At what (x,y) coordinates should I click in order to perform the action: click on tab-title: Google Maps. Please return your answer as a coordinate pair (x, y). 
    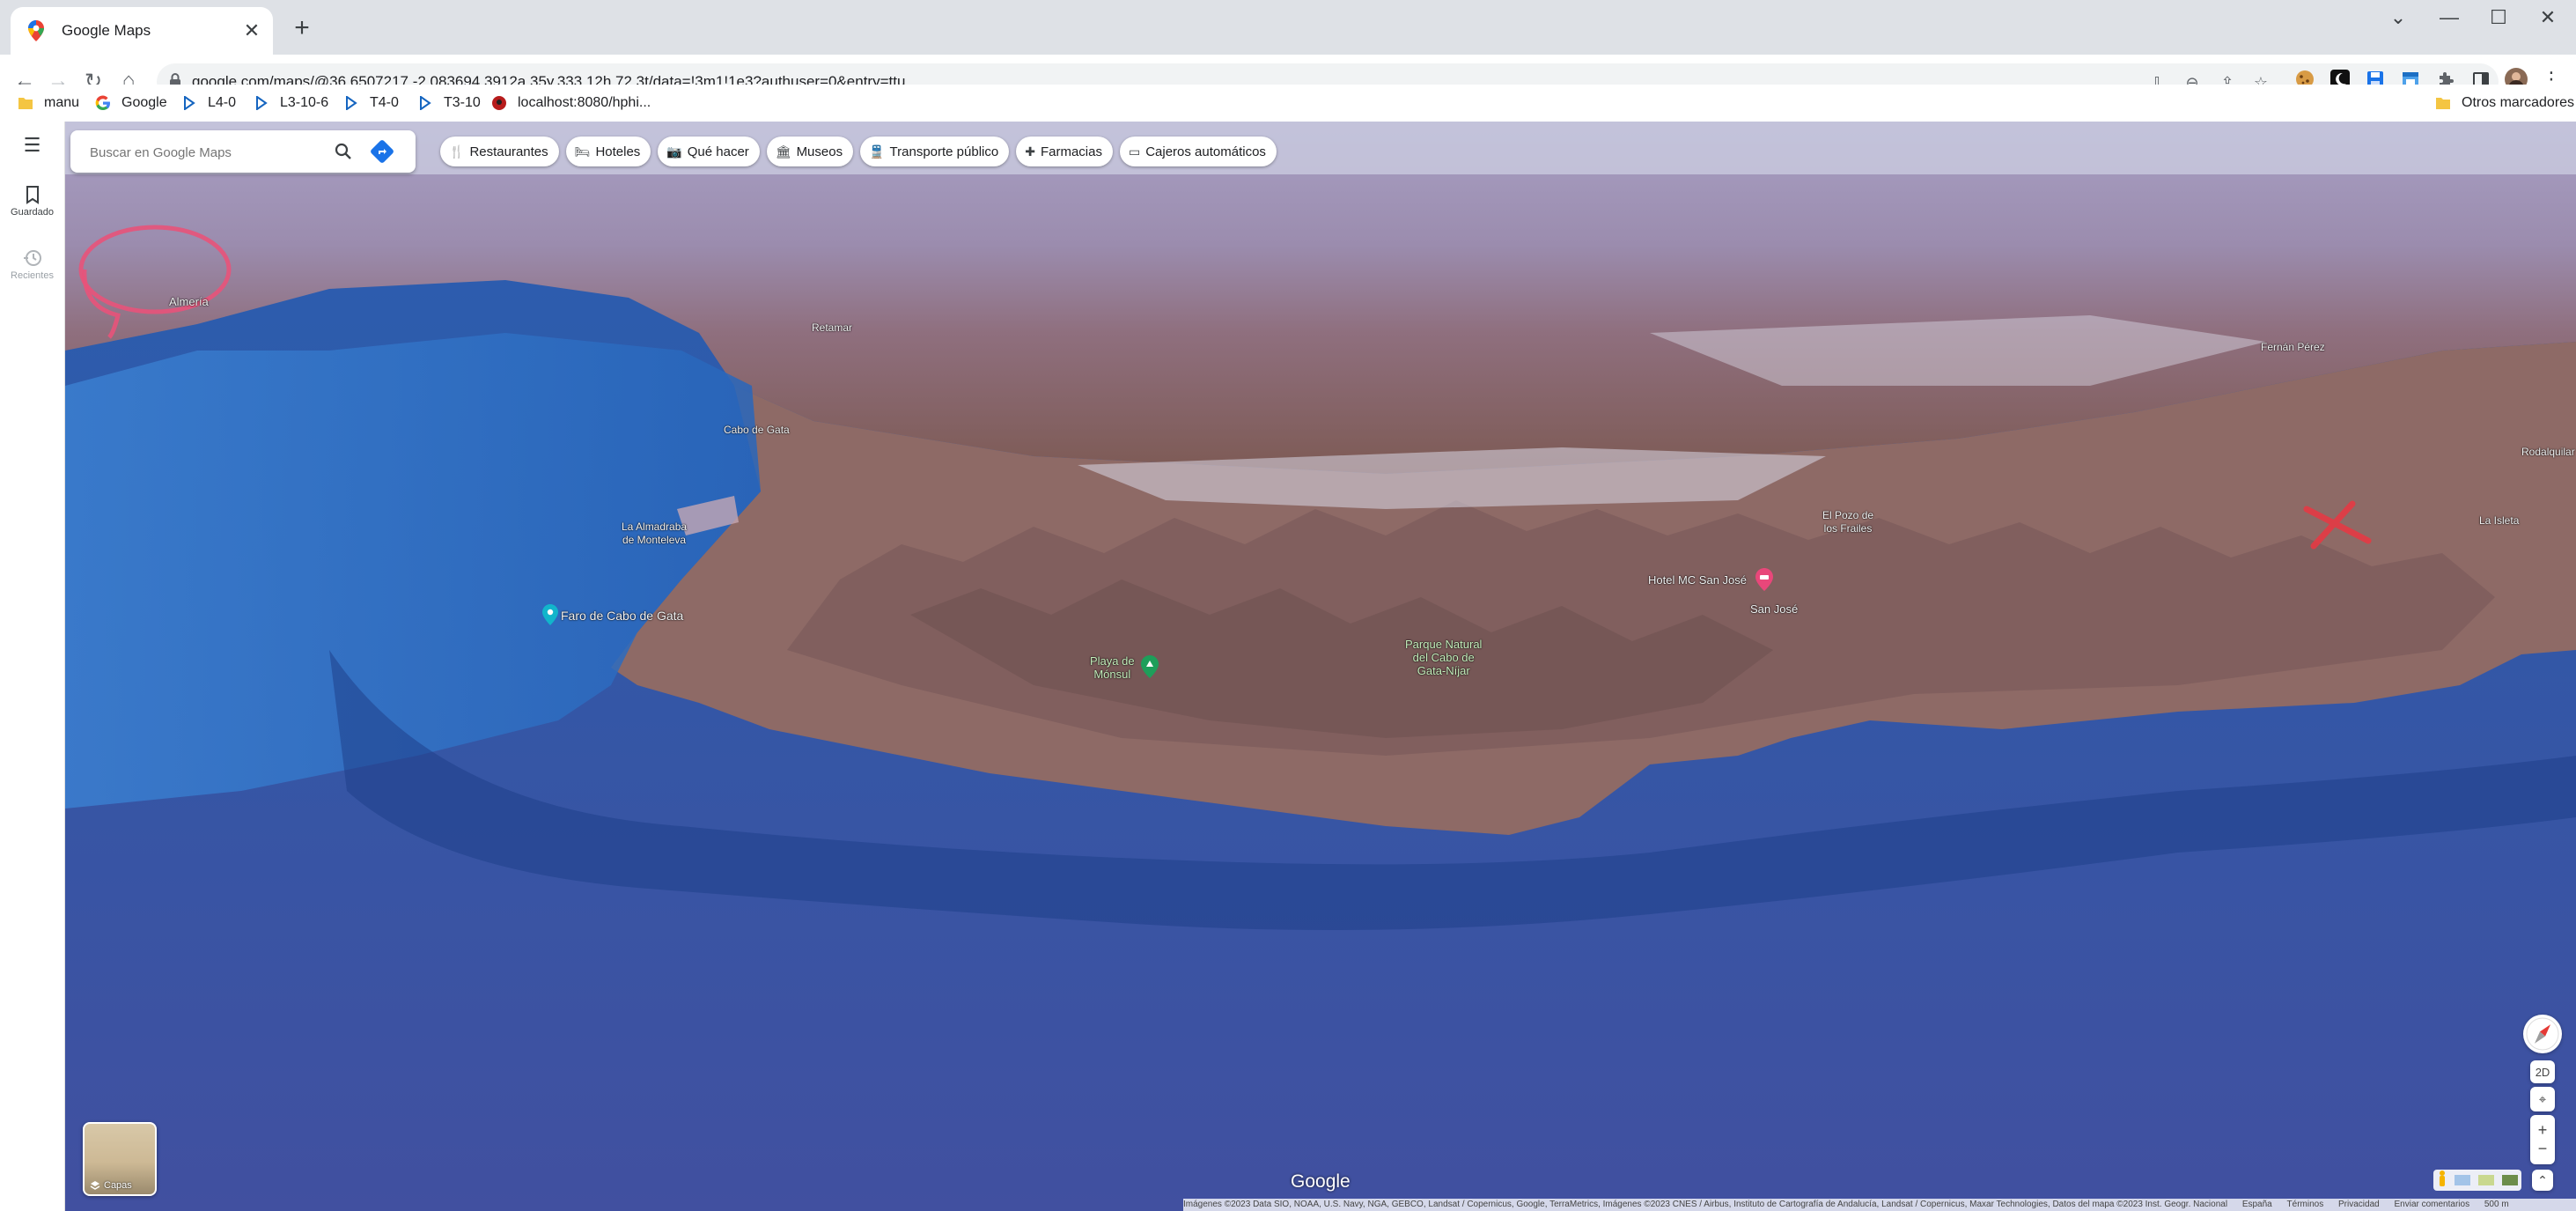
    Looking at the image, I should click on (106, 30).